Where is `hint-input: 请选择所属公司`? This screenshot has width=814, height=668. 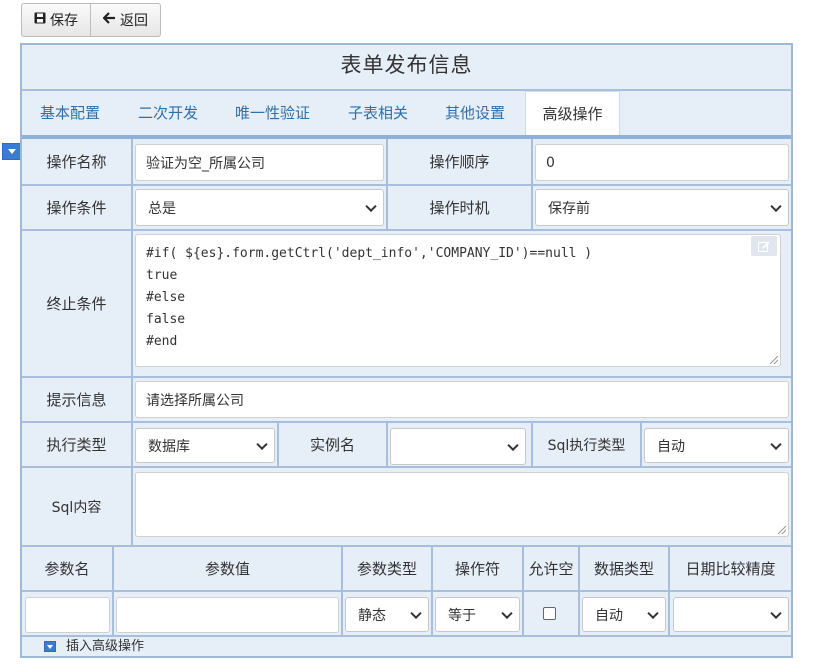
hint-input: 请选择所属公司 is located at coordinates (462, 399).